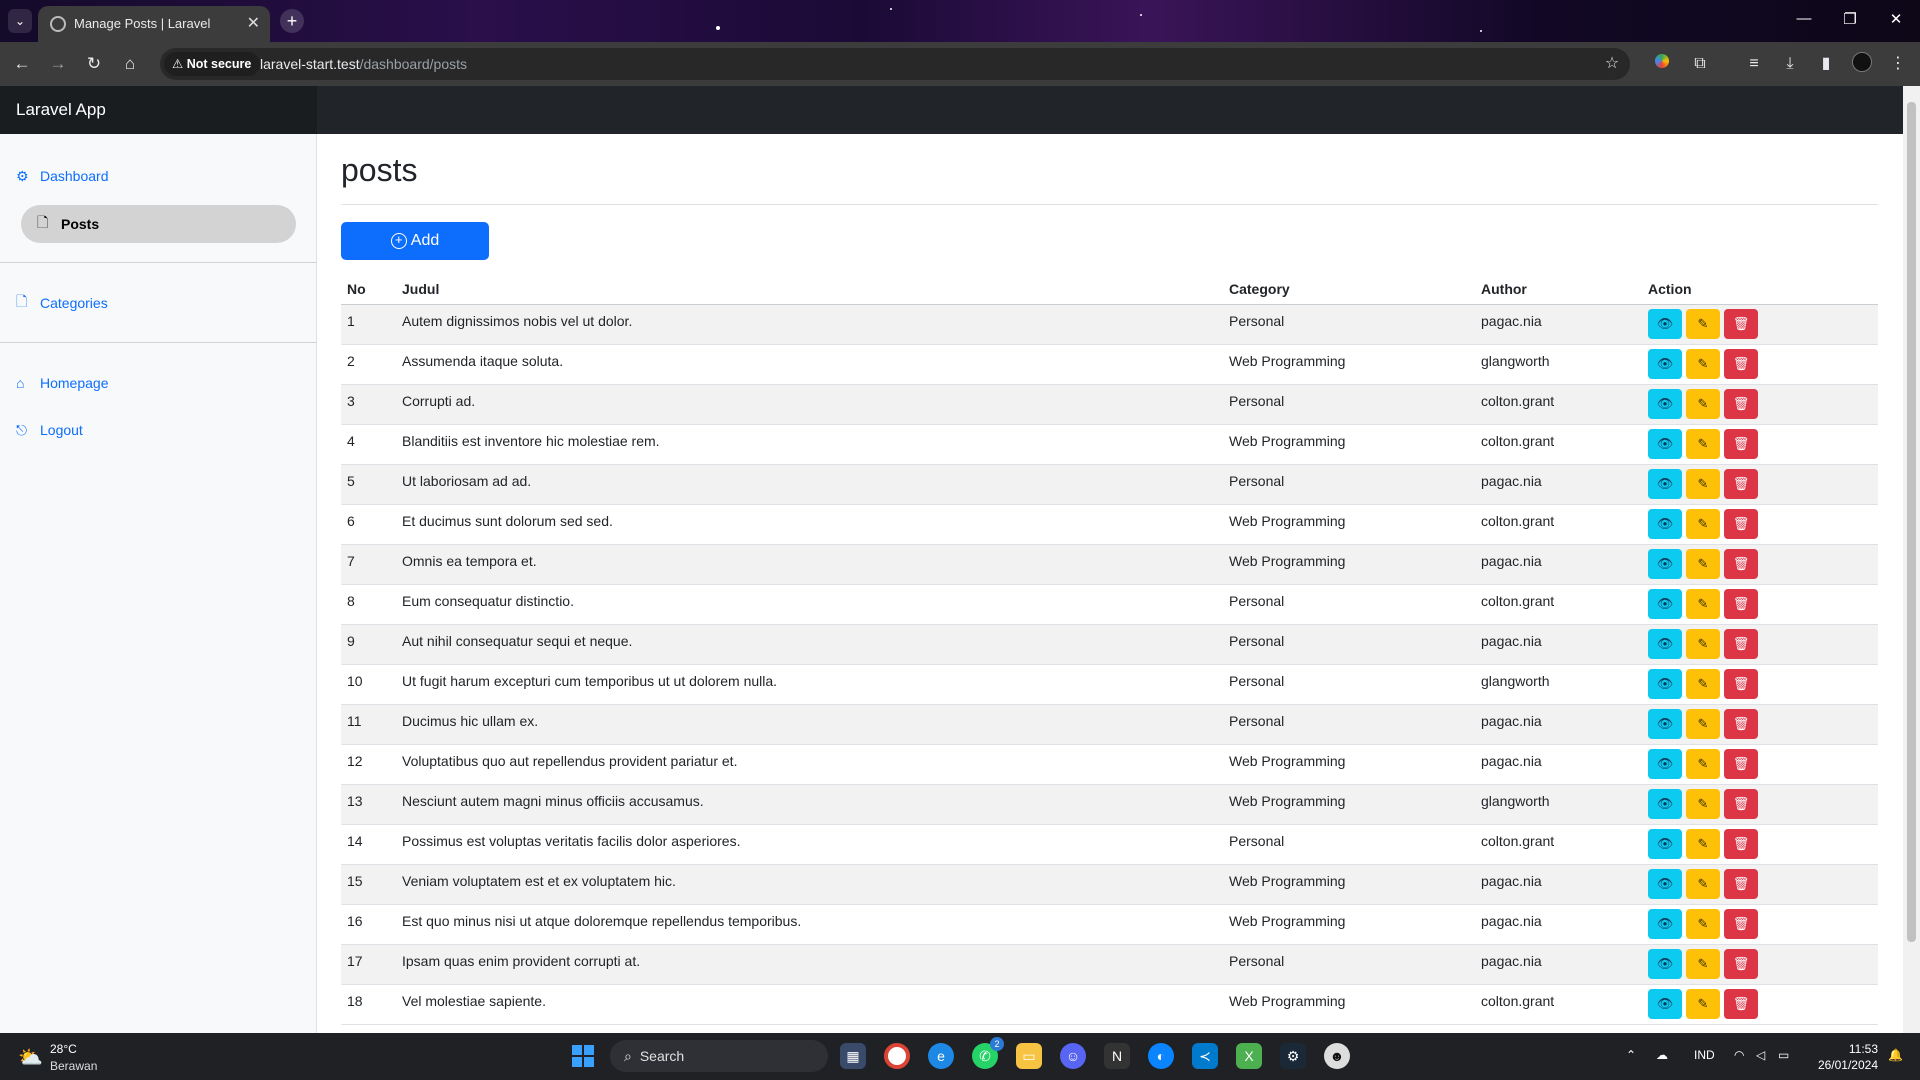  I want to click on reload-icon: ↻, so click(94, 64).